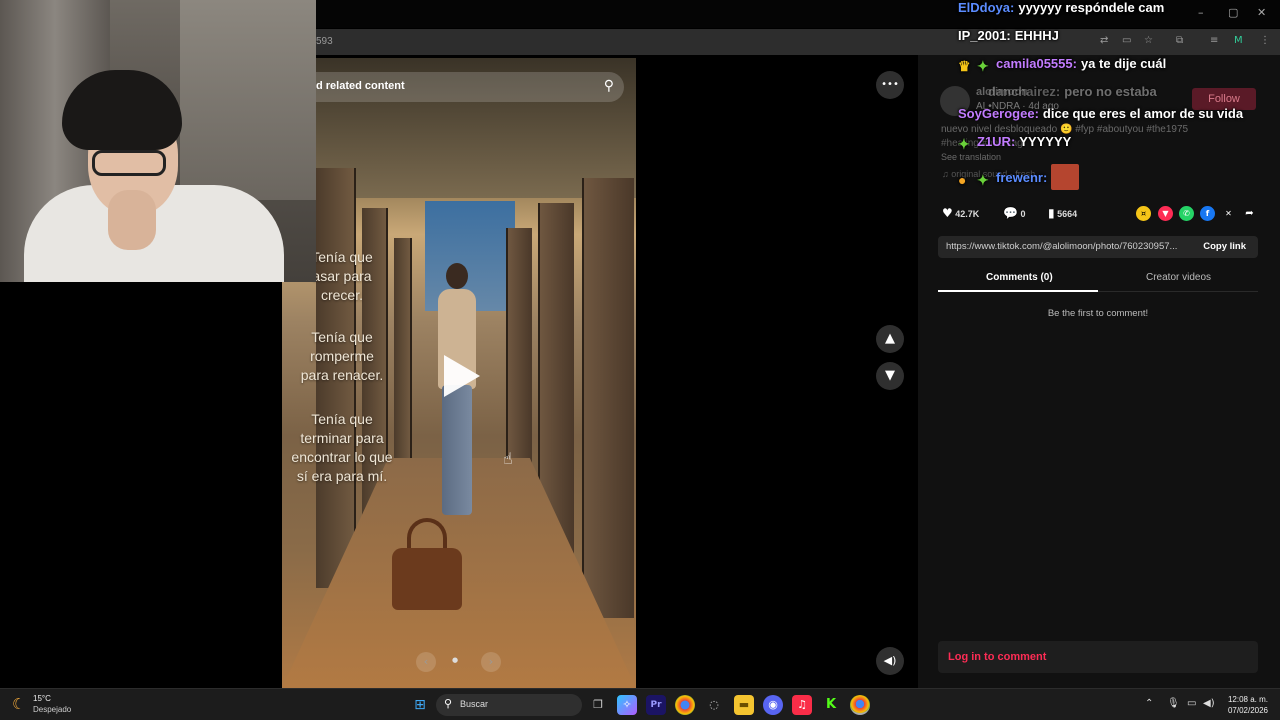 This screenshot has width=1280, height=720. Describe the element at coordinates (1019, 277) in the screenshot. I see `tab-comments: Comments (0)` at that location.